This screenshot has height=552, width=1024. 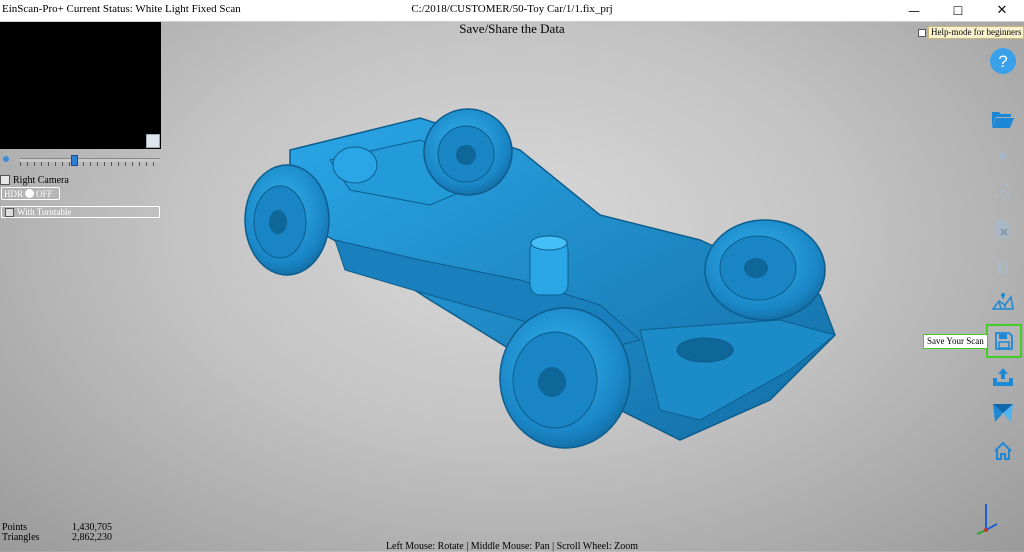 What do you see at coordinates (74, 160) in the screenshot?
I see `slider-thumb` at bounding box center [74, 160].